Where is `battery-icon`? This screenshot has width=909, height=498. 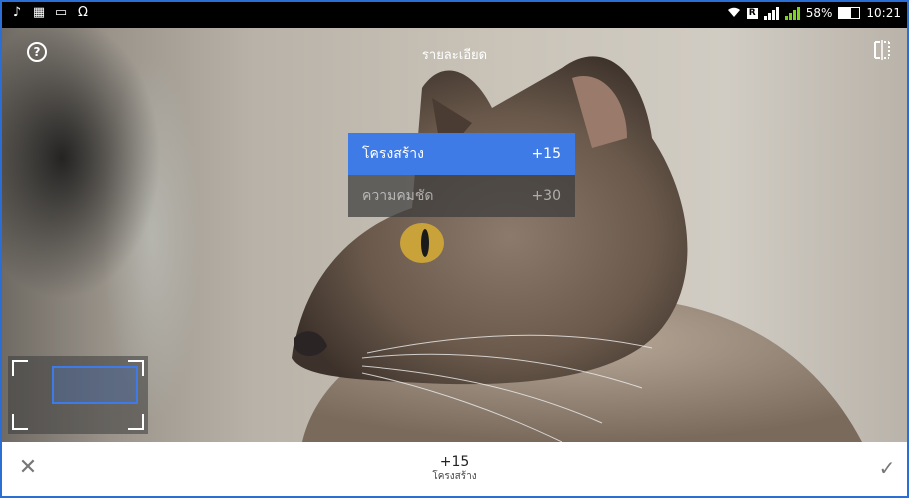 battery-icon is located at coordinates (849, 13).